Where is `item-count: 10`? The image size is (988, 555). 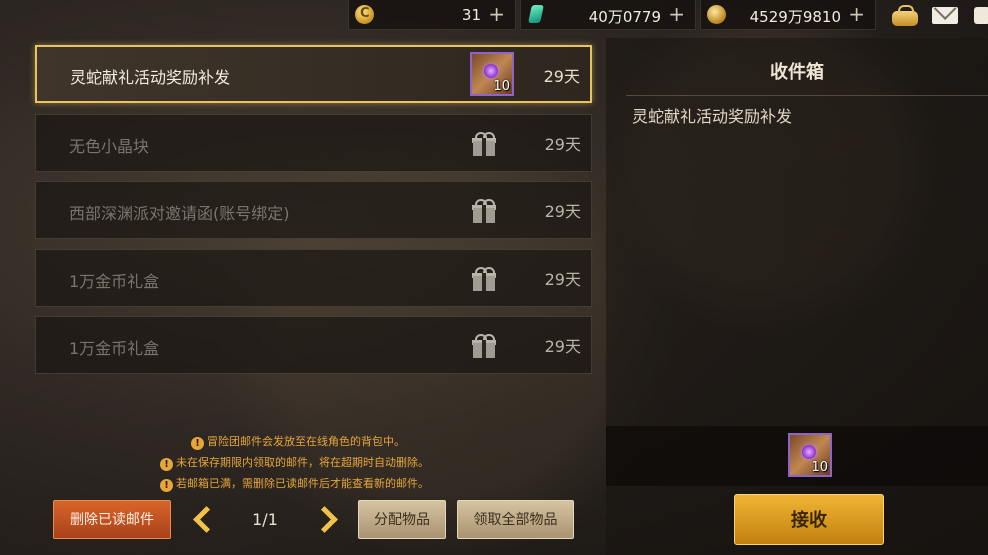
item-count: 10 is located at coordinates (501, 86).